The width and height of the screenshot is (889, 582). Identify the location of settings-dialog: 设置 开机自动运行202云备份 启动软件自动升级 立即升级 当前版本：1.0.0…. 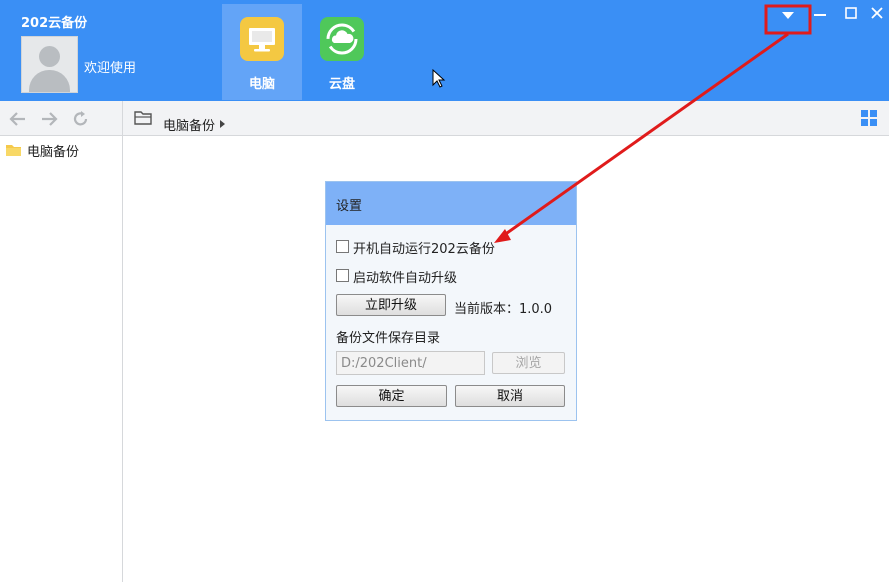
(451, 301).